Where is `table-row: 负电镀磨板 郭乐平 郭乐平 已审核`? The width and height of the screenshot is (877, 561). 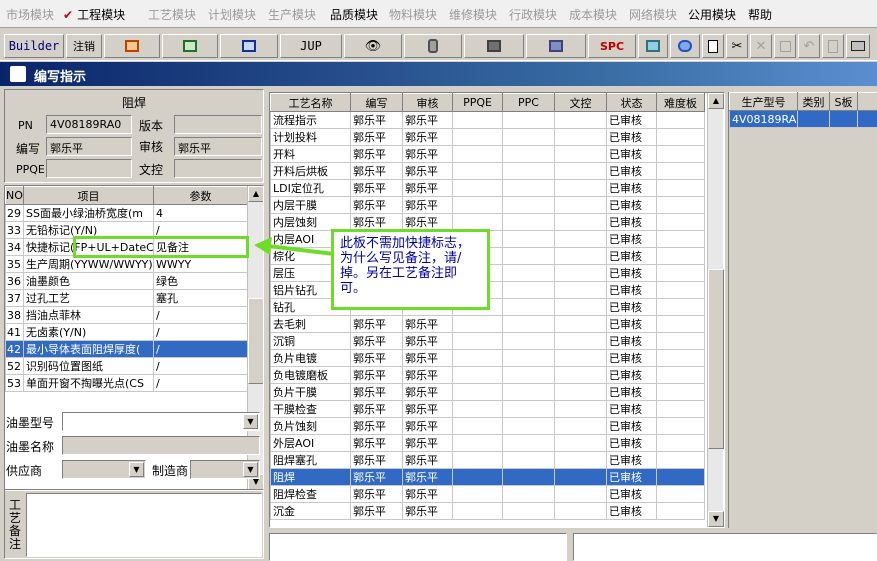 table-row: 负电镀磨板 郭乐平 郭乐平 已审核 is located at coordinates (487, 375).